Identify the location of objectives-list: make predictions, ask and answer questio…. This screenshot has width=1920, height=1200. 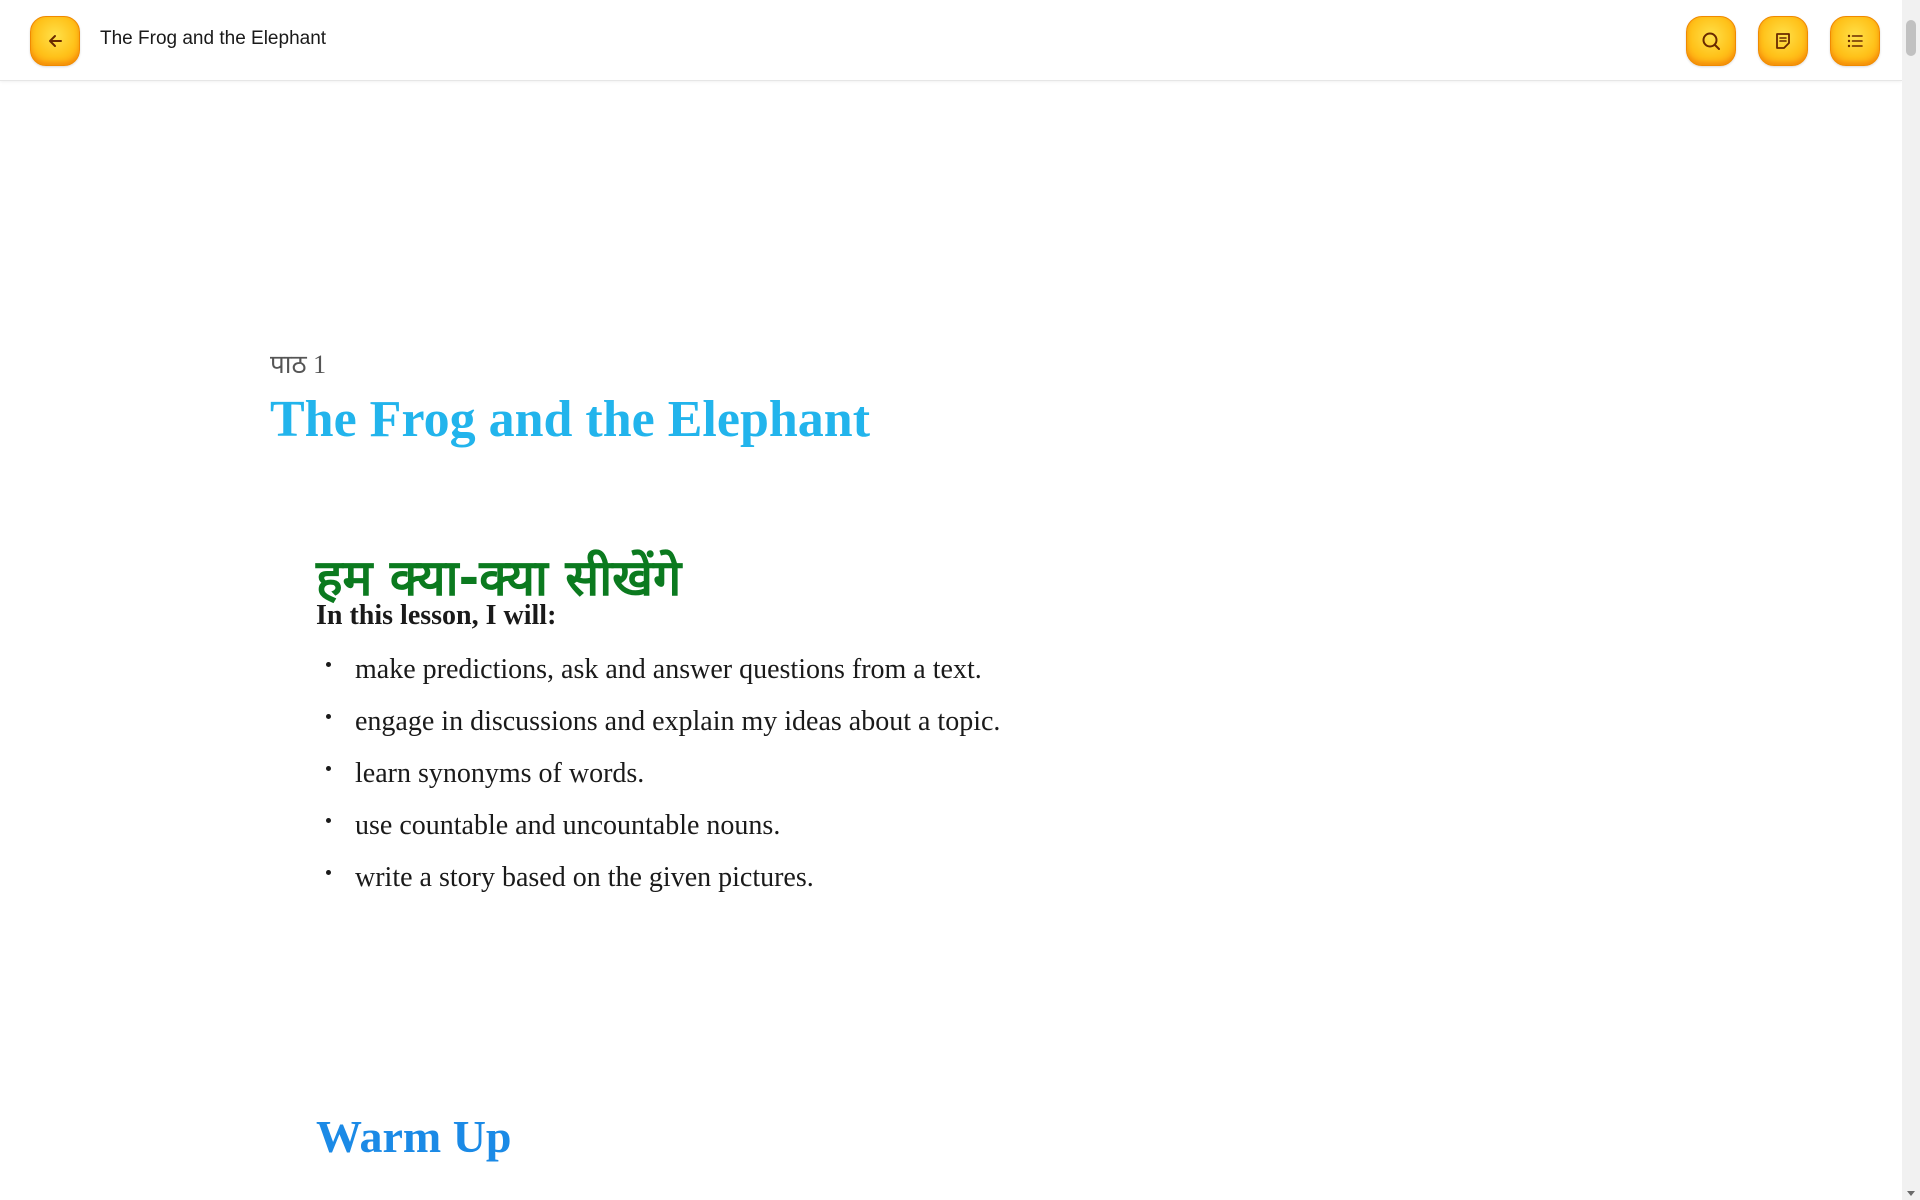
(658, 774).